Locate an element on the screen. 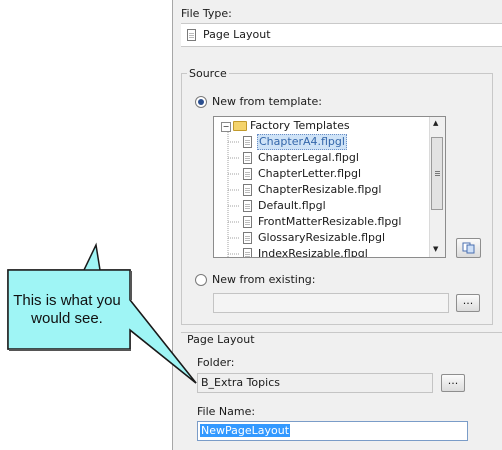  callout-outline is located at coordinates (102, 326).